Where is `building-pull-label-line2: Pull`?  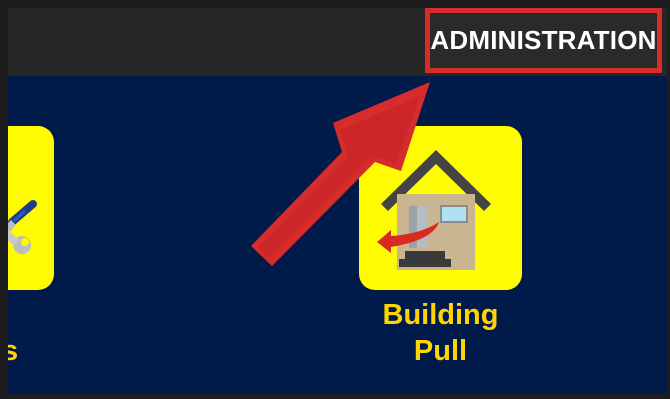 building-pull-label-line2: Pull is located at coordinates (440, 351).